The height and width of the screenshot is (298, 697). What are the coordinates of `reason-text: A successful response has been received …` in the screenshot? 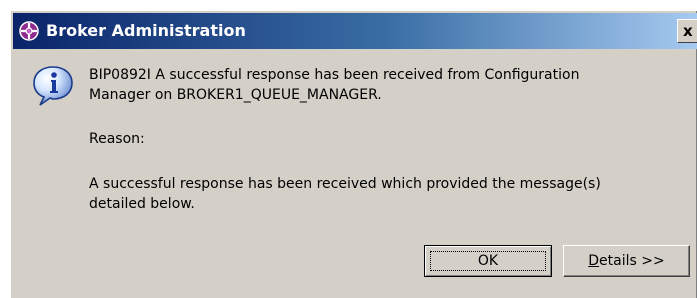 It's located at (345, 194).